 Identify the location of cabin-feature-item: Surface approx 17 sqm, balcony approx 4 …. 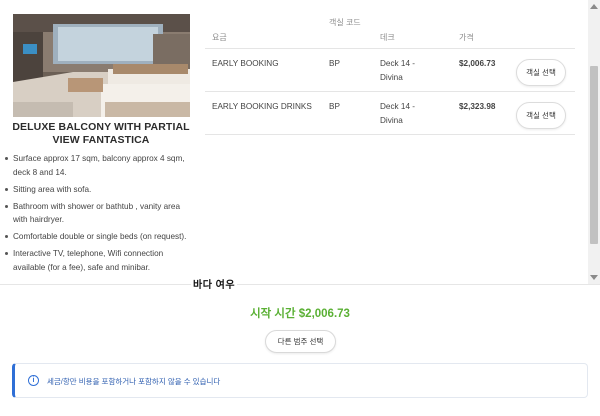
(100, 165).